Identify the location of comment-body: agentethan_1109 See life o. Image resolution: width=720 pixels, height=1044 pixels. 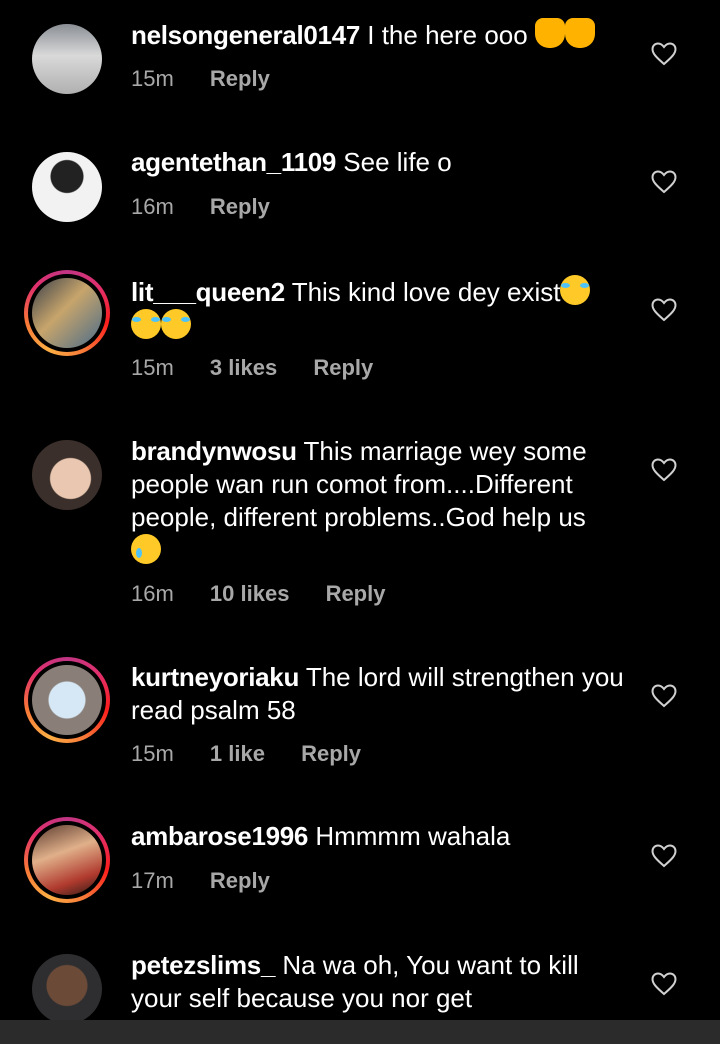
(381, 162).